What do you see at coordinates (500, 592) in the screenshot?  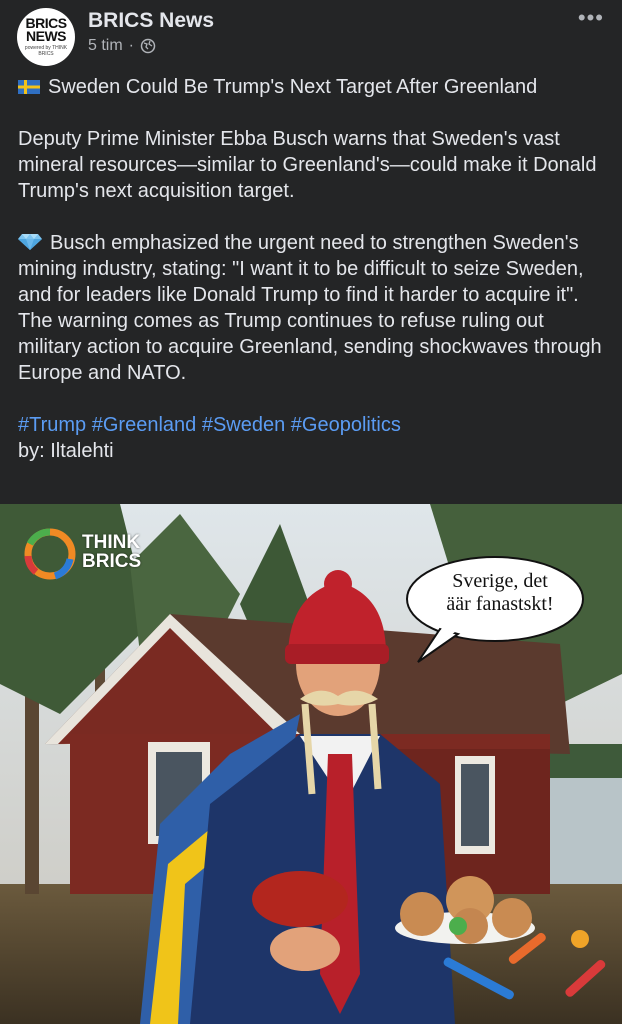 I see `speech-bubble-text: Sverige, det äär fanastskt!` at bounding box center [500, 592].